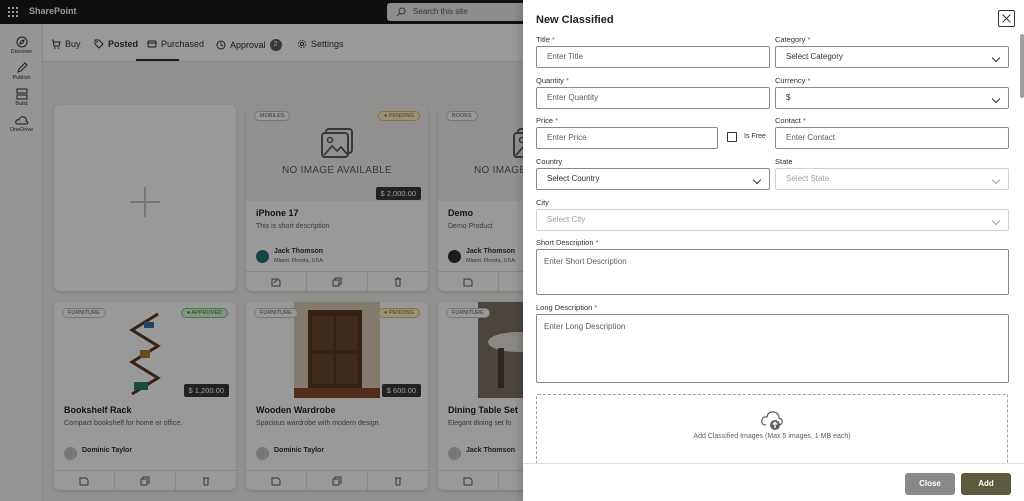 The width and height of the screenshot is (1024, 501). I want to click on placeholder: Enter Title, so click(565, 56).